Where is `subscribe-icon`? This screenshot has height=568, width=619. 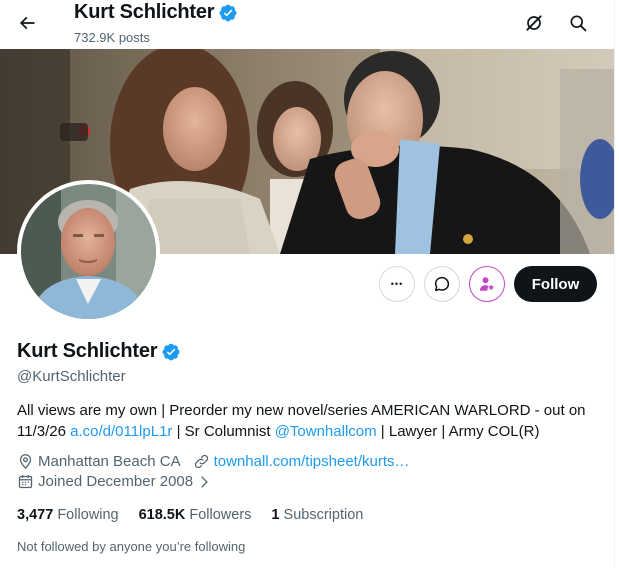 subscribe-icon is located at coordinates (487, 284).